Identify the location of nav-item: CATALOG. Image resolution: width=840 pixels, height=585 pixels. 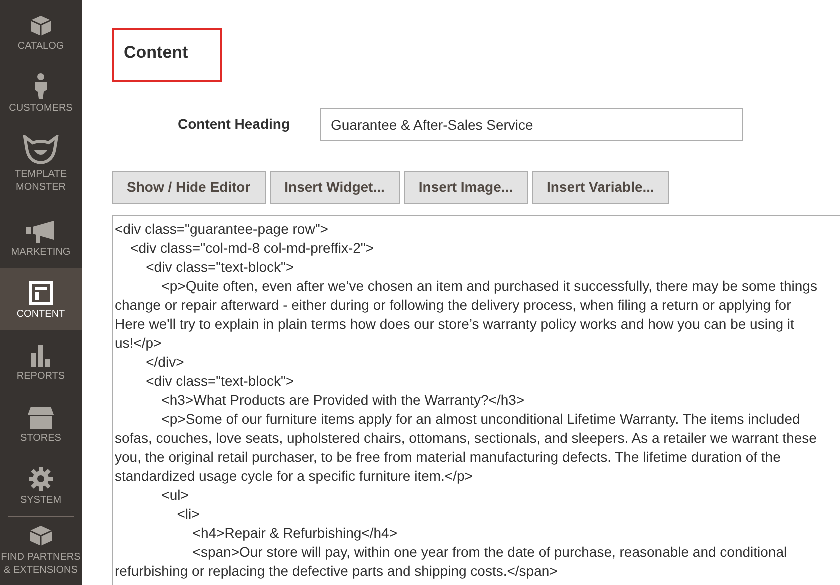
(41, 31).